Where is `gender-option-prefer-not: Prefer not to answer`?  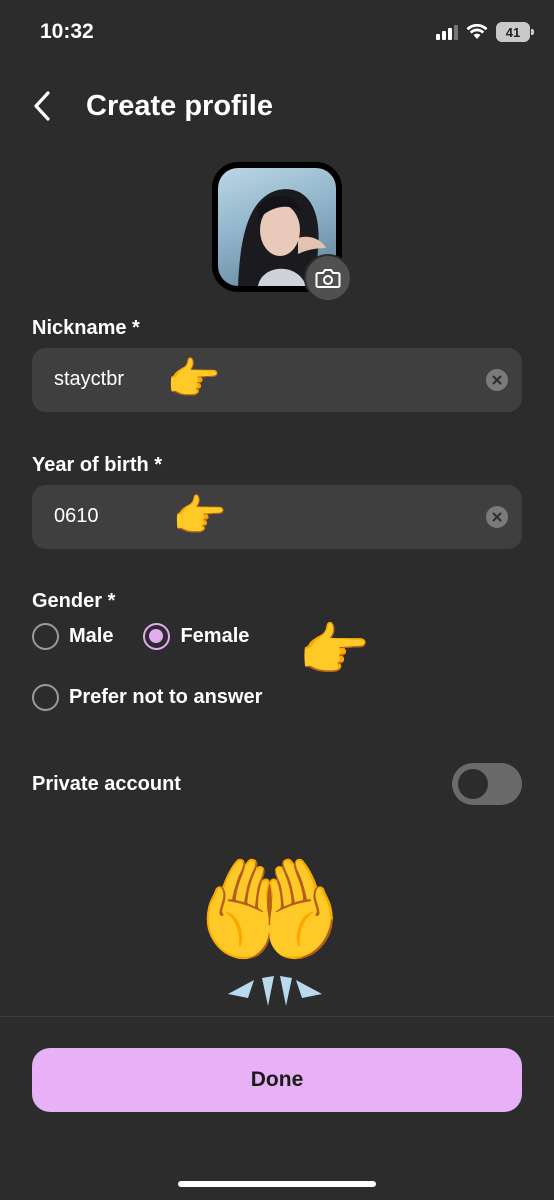
gender-option-prefer-not: Prefer not to answer is located at coordinates (147, 697).